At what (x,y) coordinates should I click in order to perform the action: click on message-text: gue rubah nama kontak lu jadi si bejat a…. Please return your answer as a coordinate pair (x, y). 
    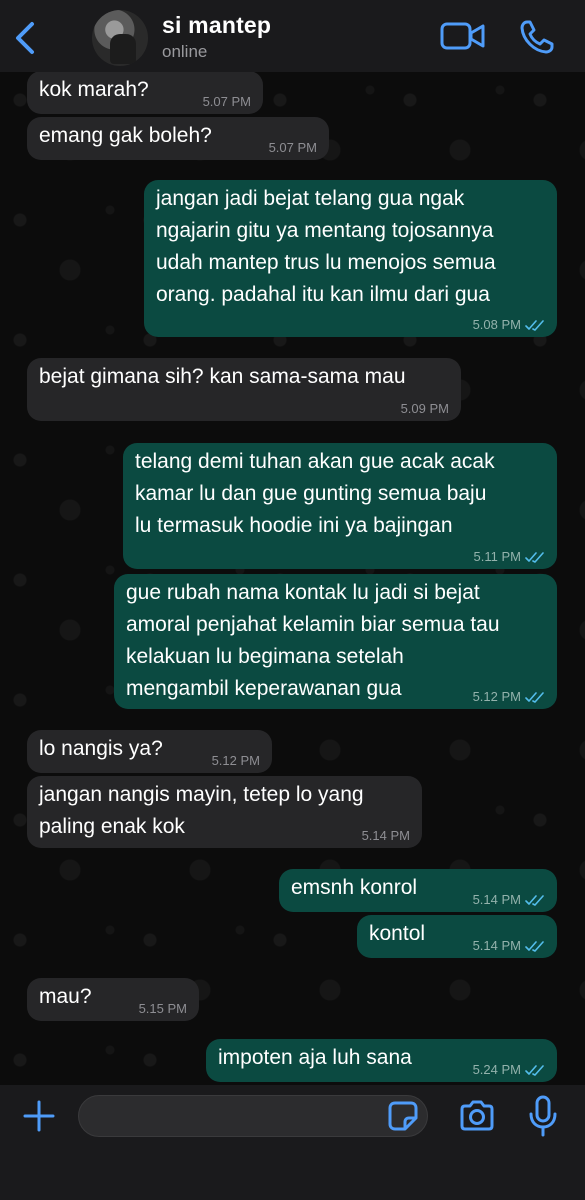
    Looking at the image, I should click on (313, 640).